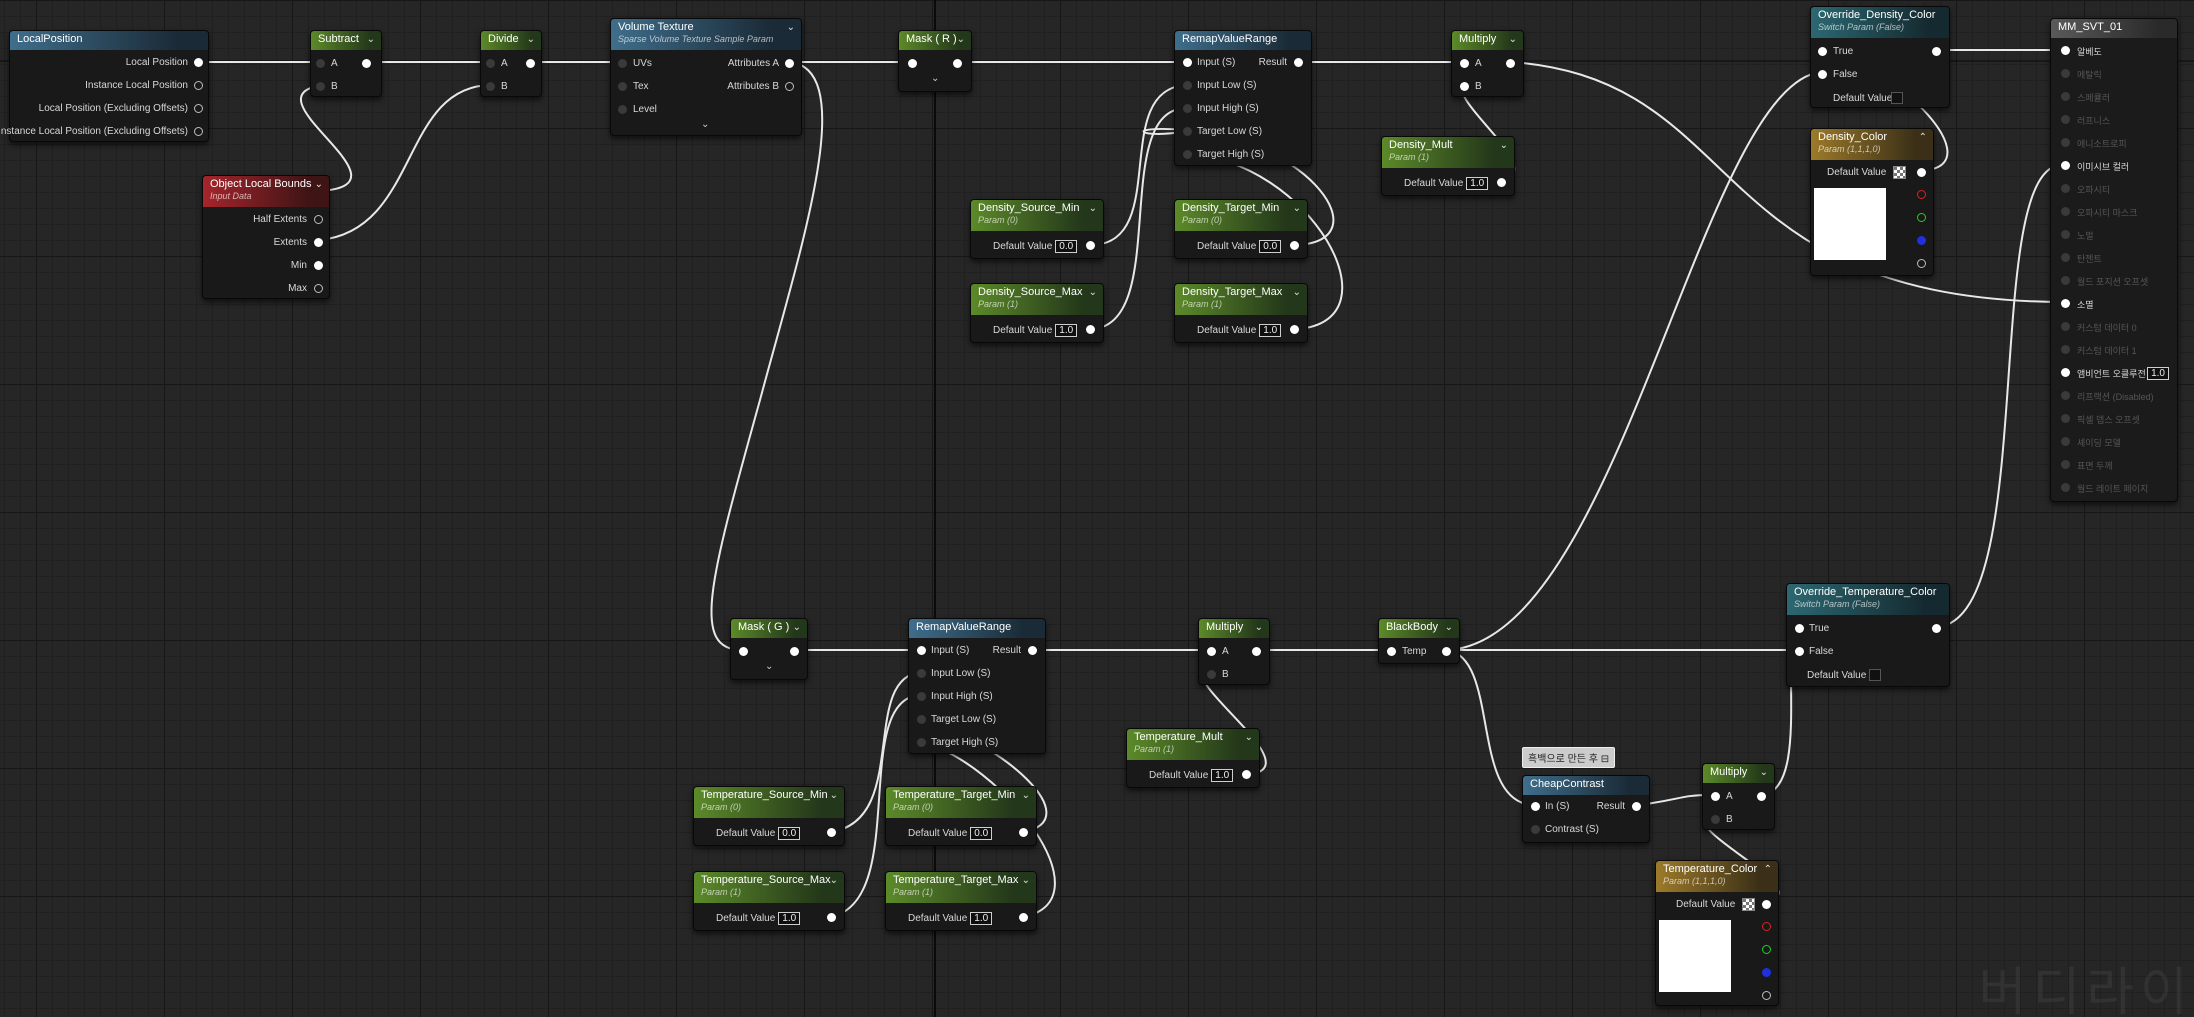  Describe the element at coordinates (1487, 63) in the screenshot. I see `multiply-density-node: Multiply ⌄ A B` at that location.